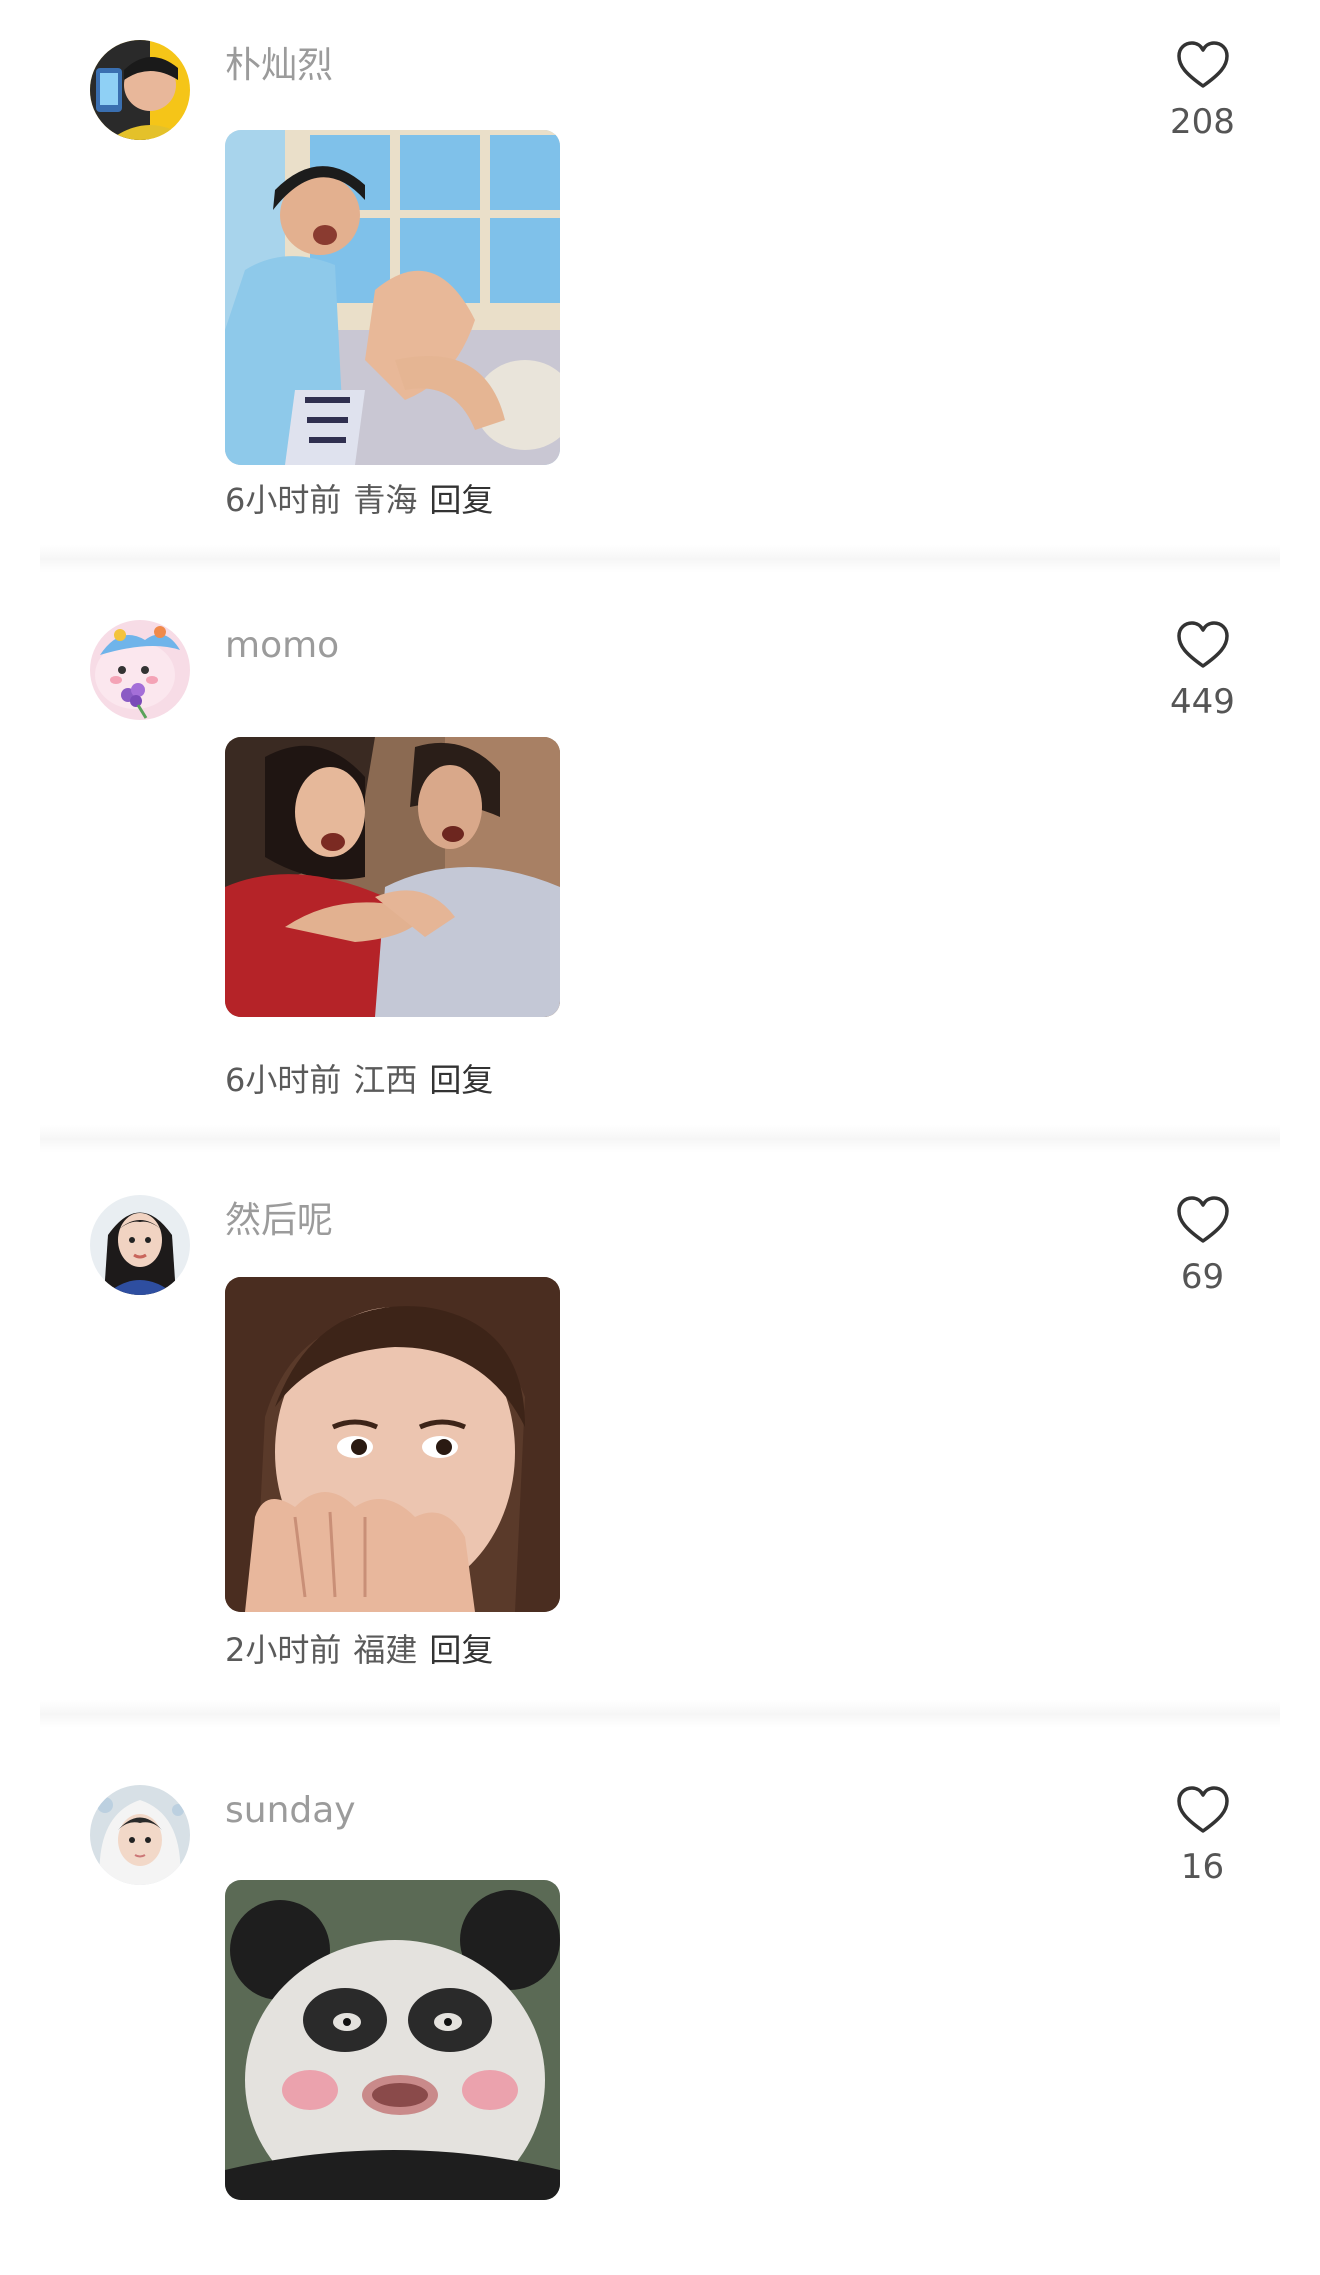  I want to click on two-women-screaming-meme-image, so click(392, 877).